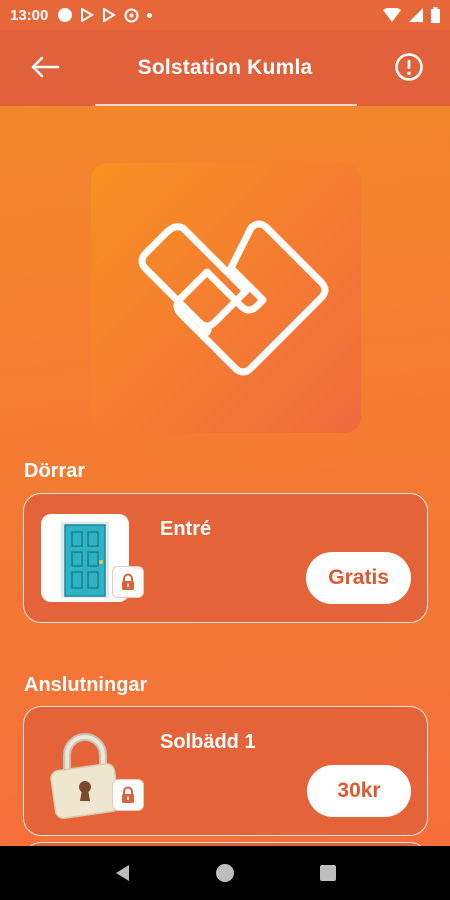  What do you see at coordinates (225, 558) in the screenshot?
I see `door-card-entre: Entré Gratis` at bounding box center [225, 558].